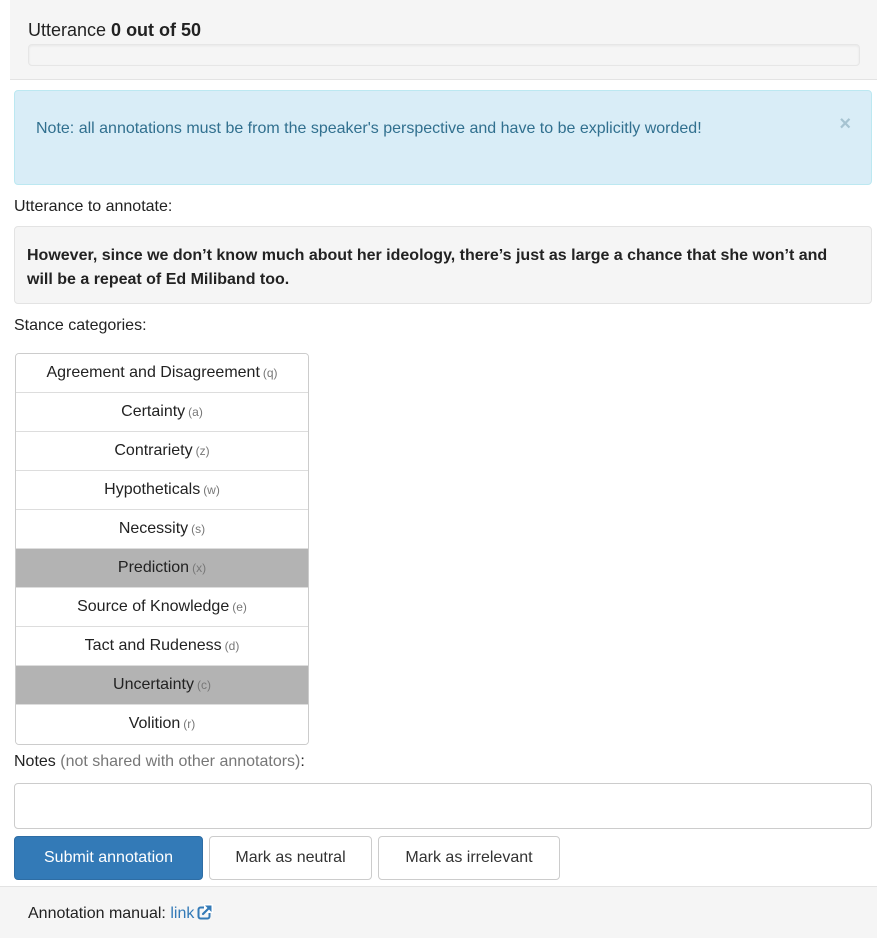  I want to click on counter-prefix: Utterance, so click(70, 30).